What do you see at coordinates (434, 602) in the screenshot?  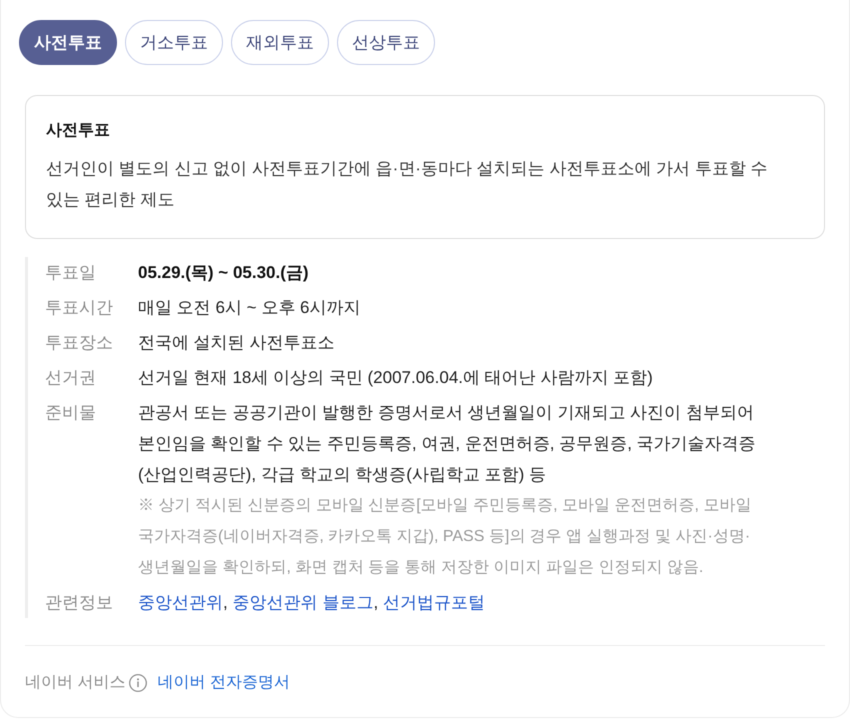 I see `related-link: 선거법규포털` at bounding box center [434, 602].